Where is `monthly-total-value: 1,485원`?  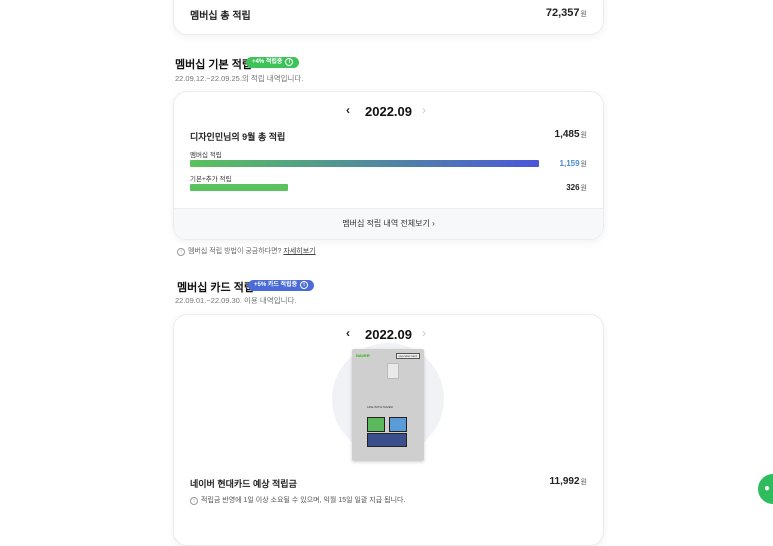
monthly-total-value: 1,485원 is located at coordinates (570, 134).